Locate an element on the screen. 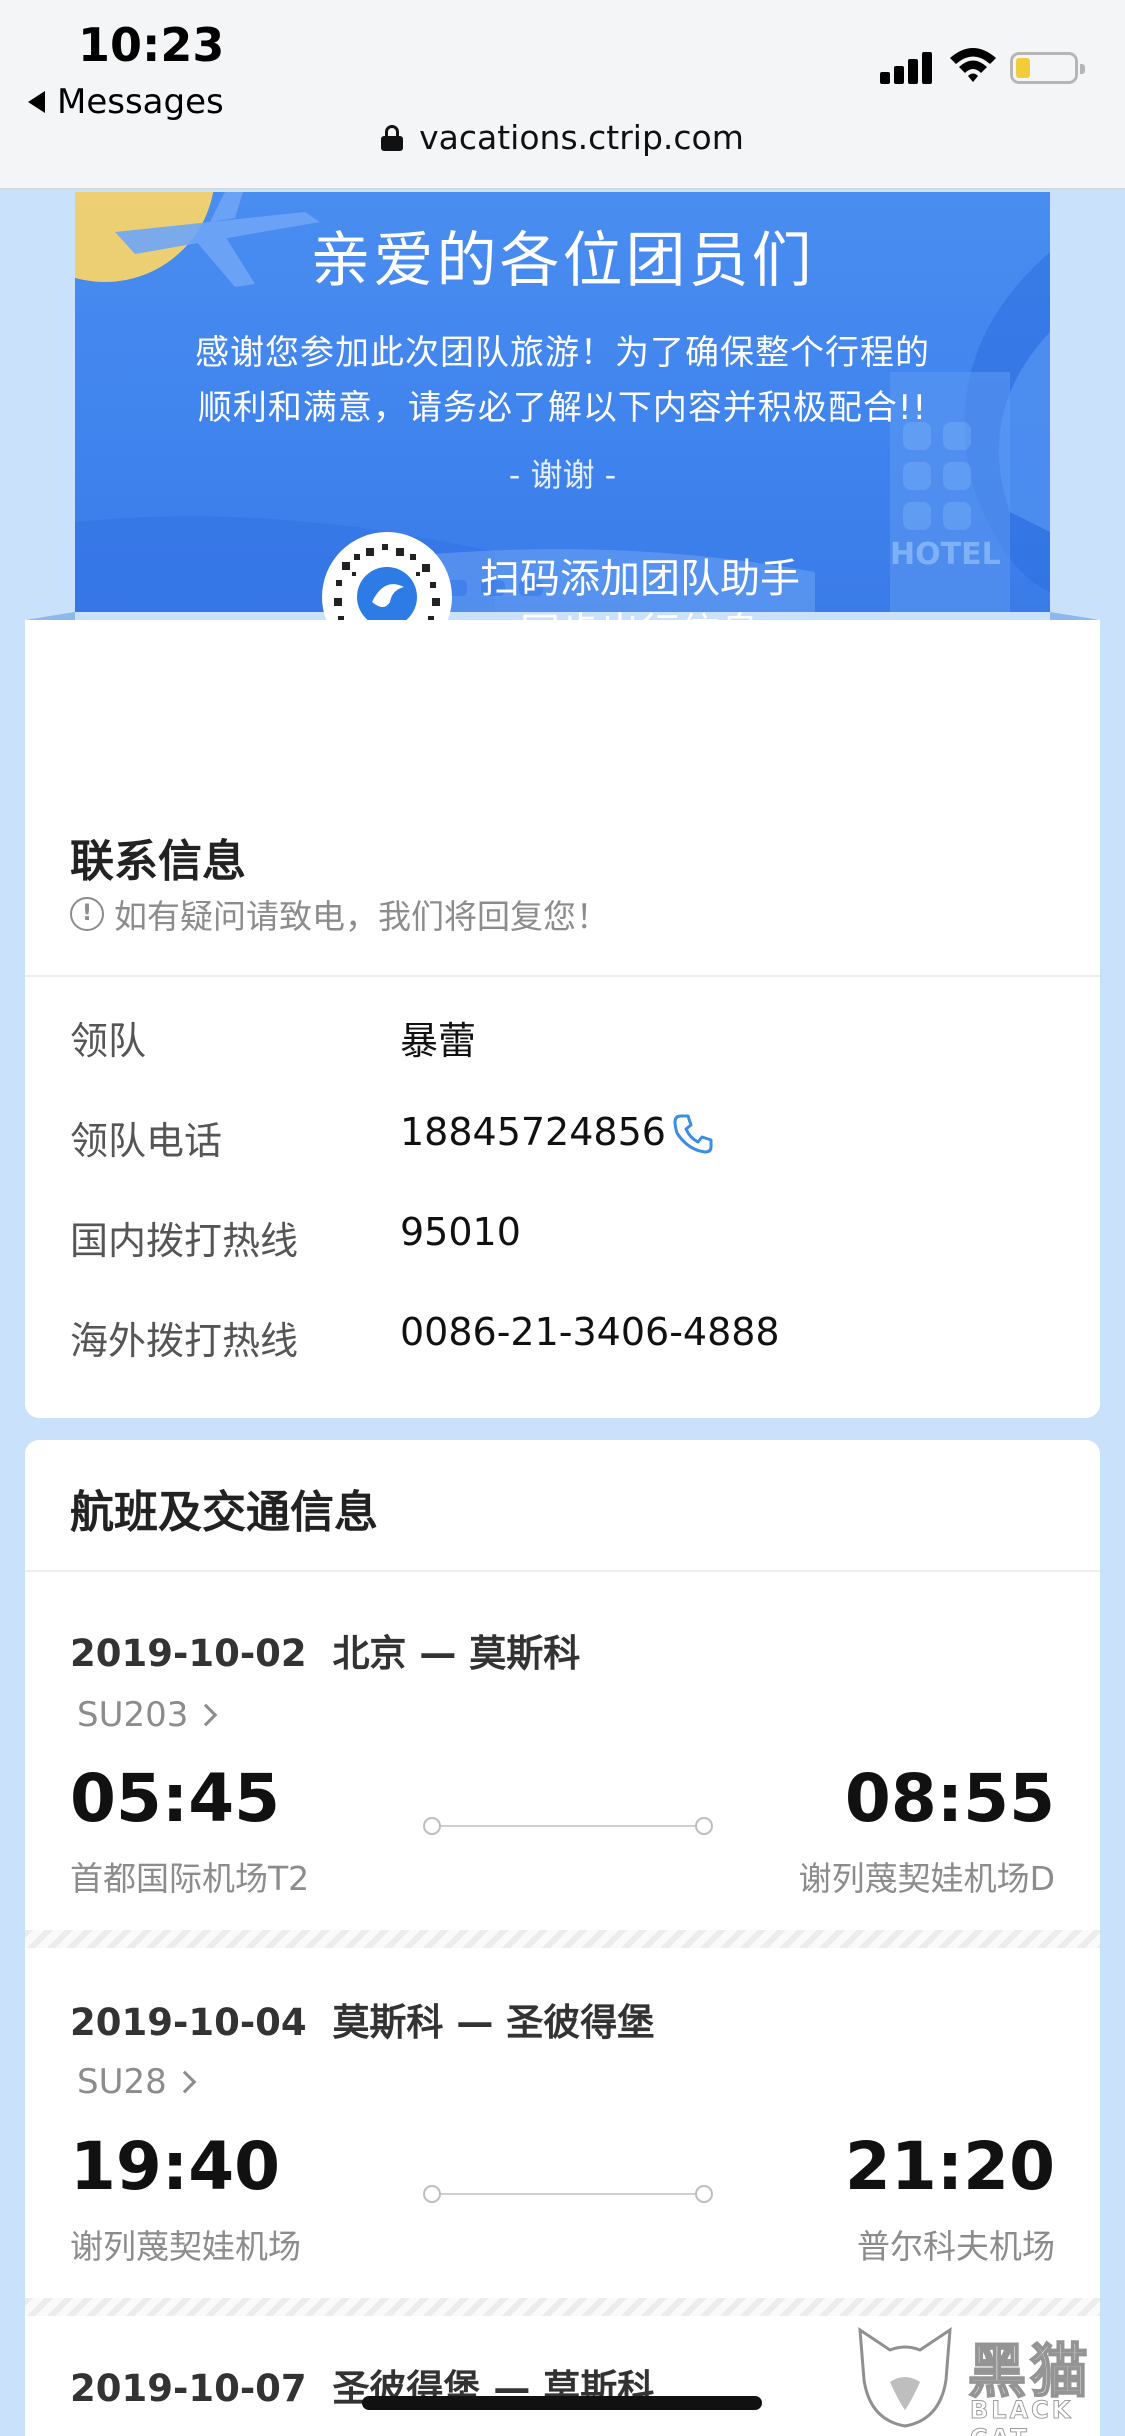 The height and width of the screenshot is (2436, 1125). battery-icon is located at coordinates (1047, 68).